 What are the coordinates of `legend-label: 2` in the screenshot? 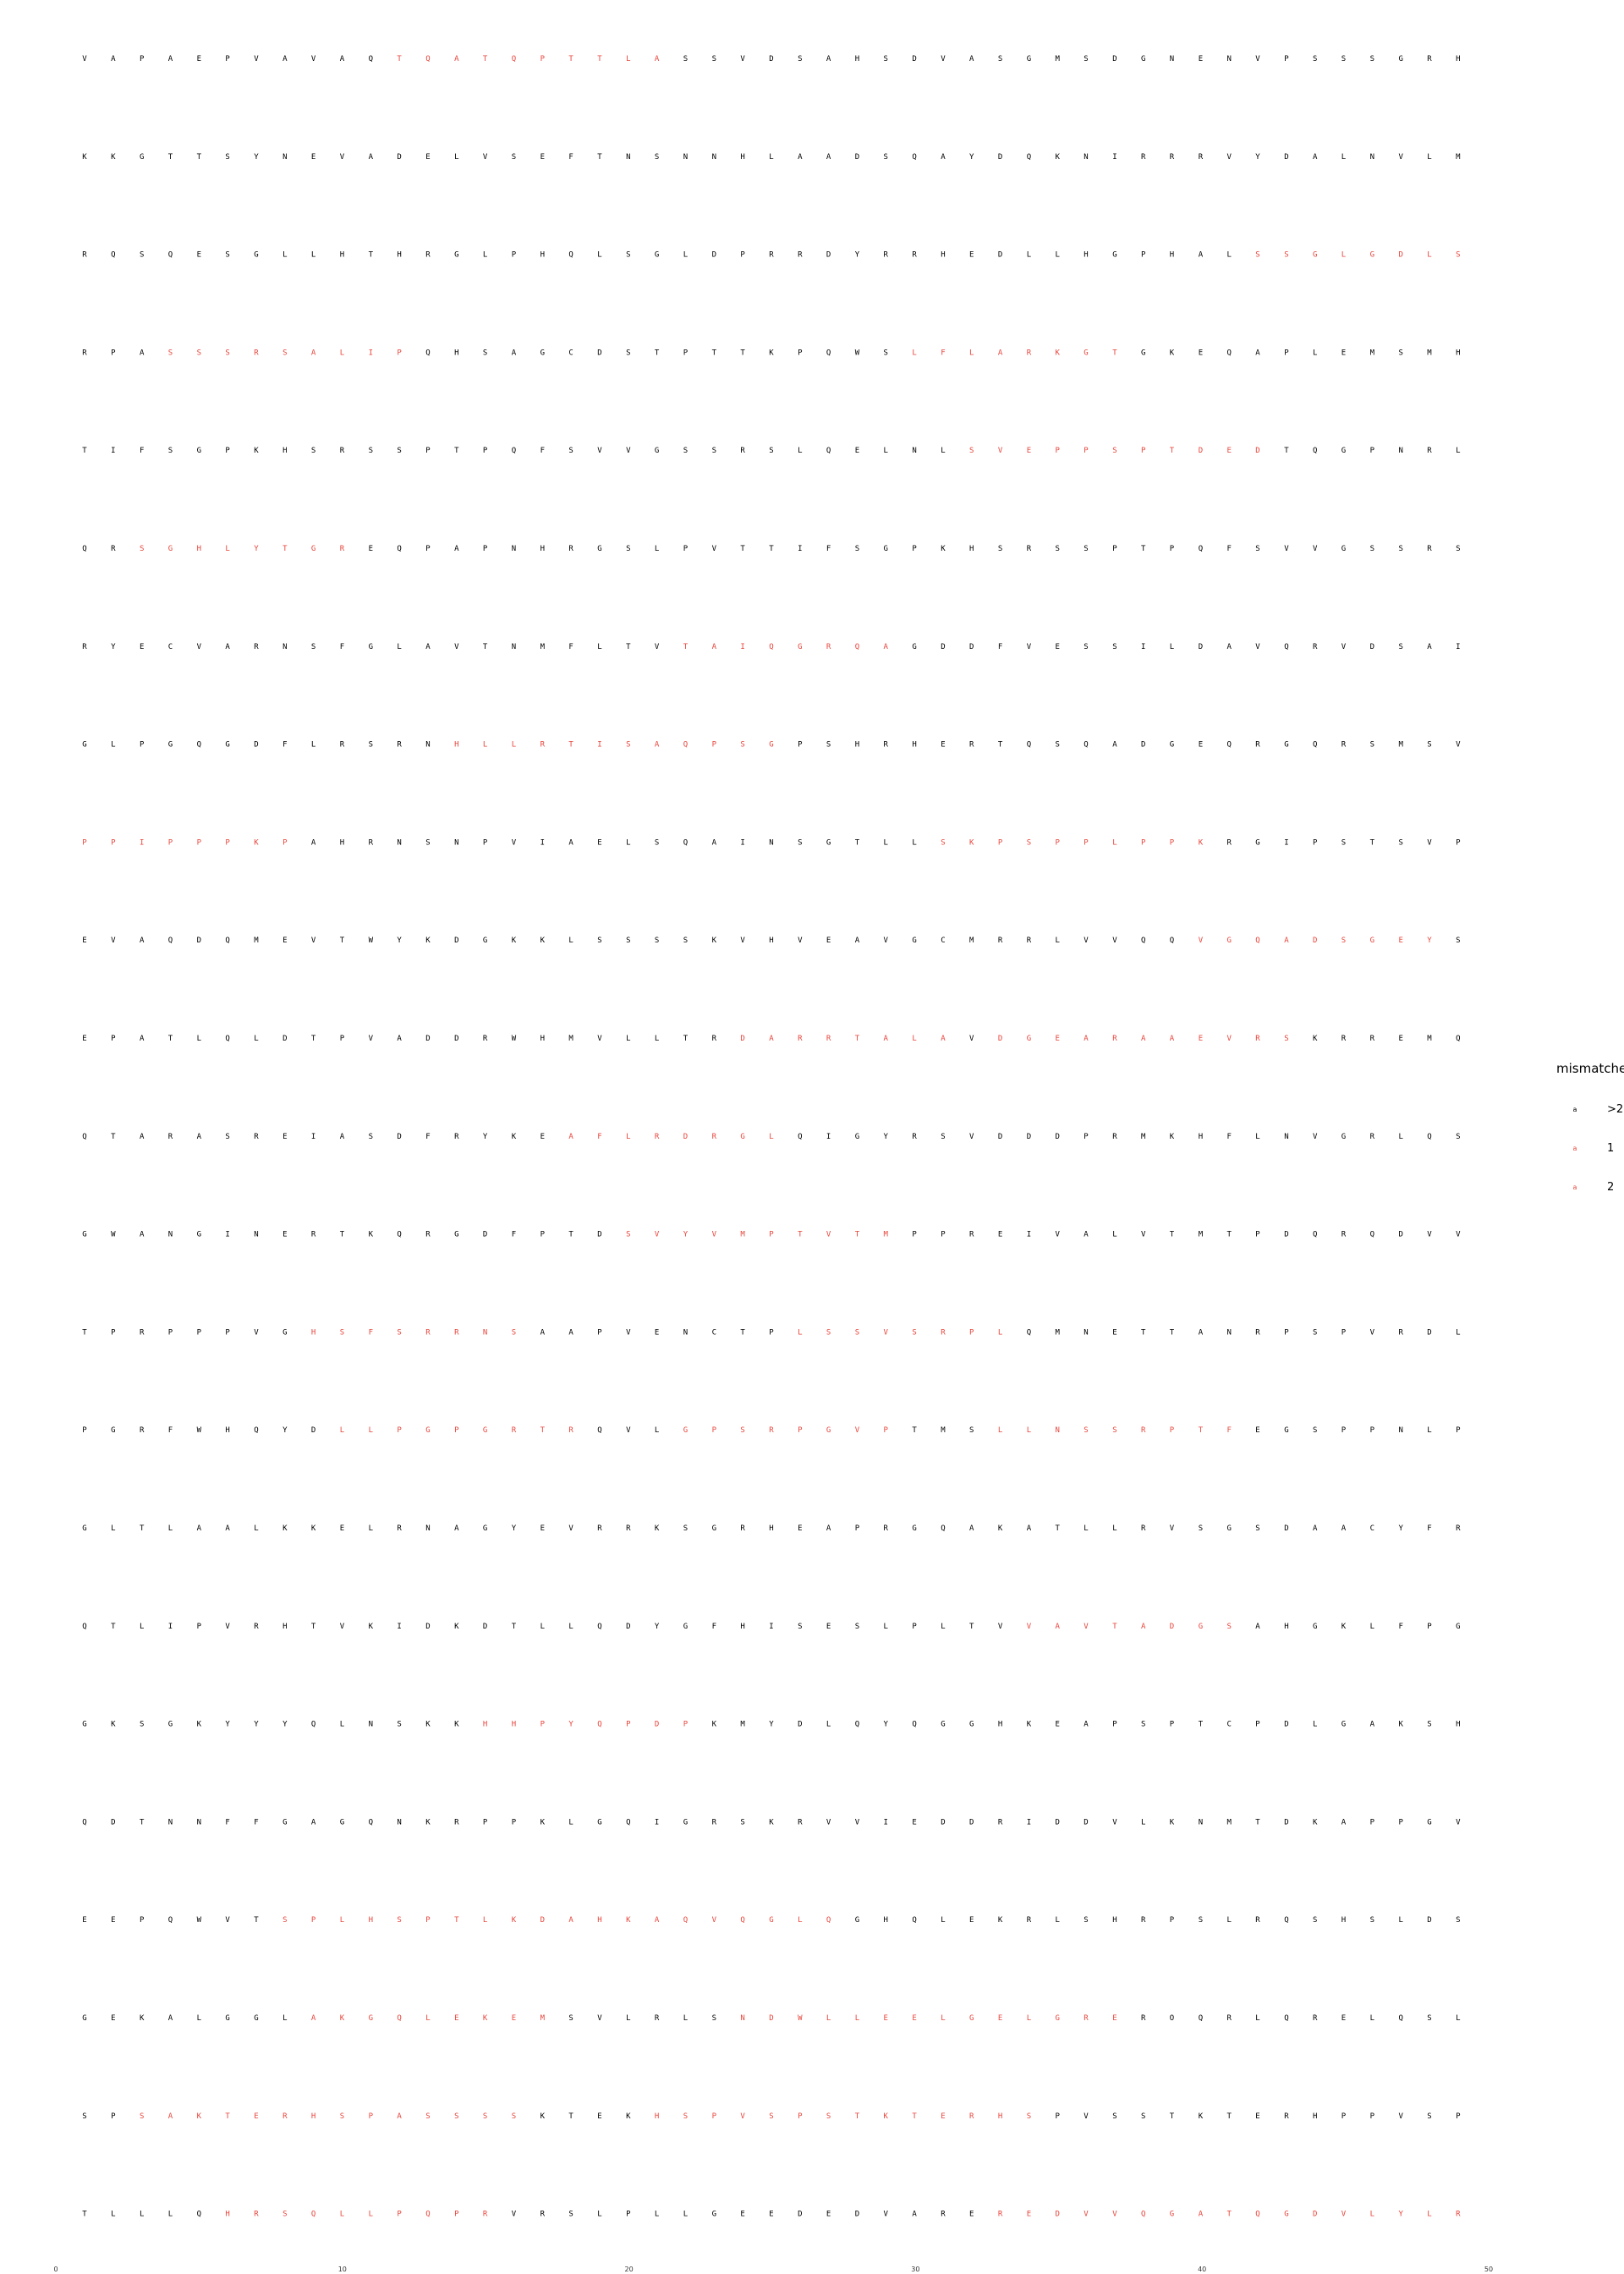 It's located at (1611, 1187).